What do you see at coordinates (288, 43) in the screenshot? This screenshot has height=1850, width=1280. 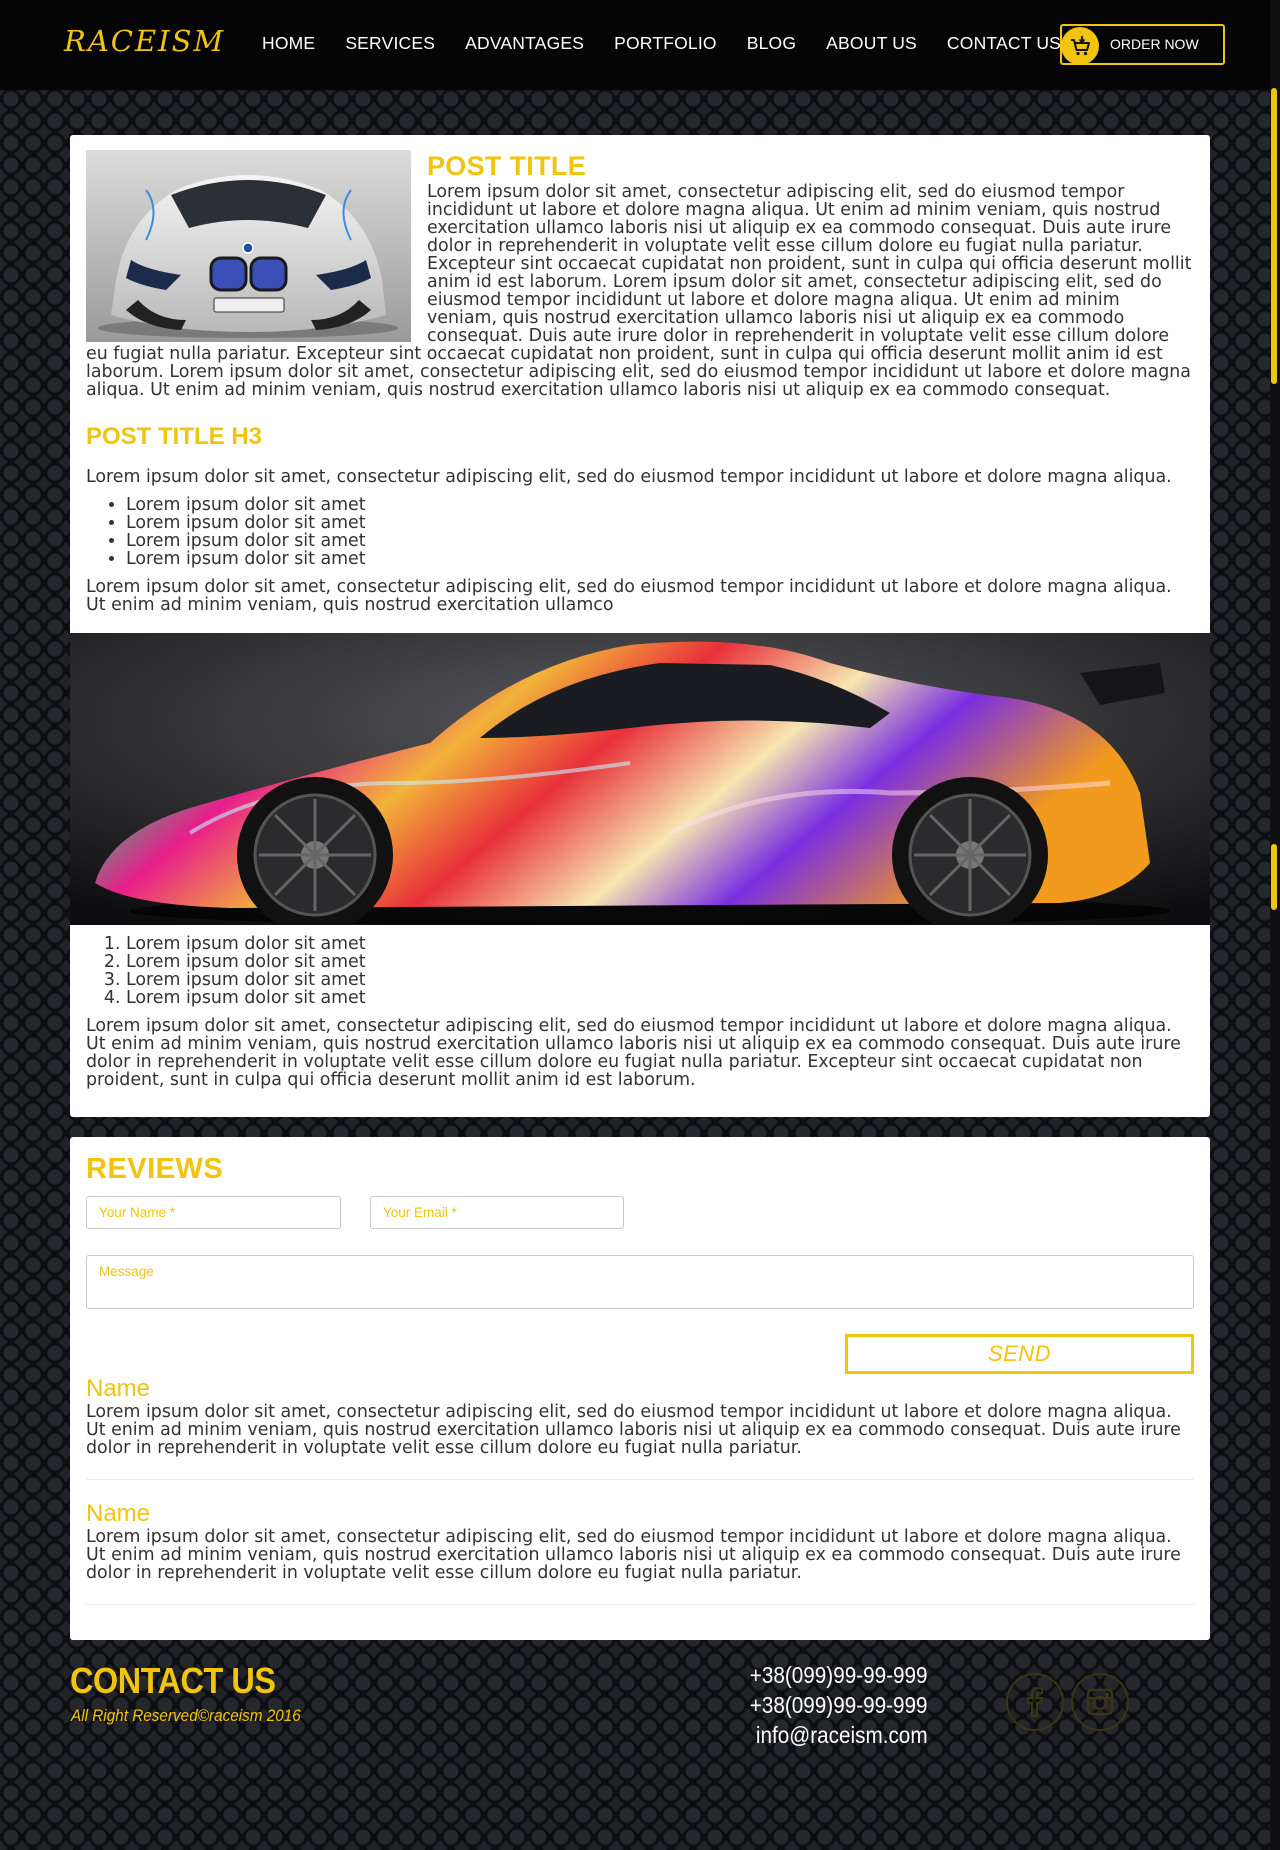 I see `nav-home: HOME` at bounding box center [288, 43].